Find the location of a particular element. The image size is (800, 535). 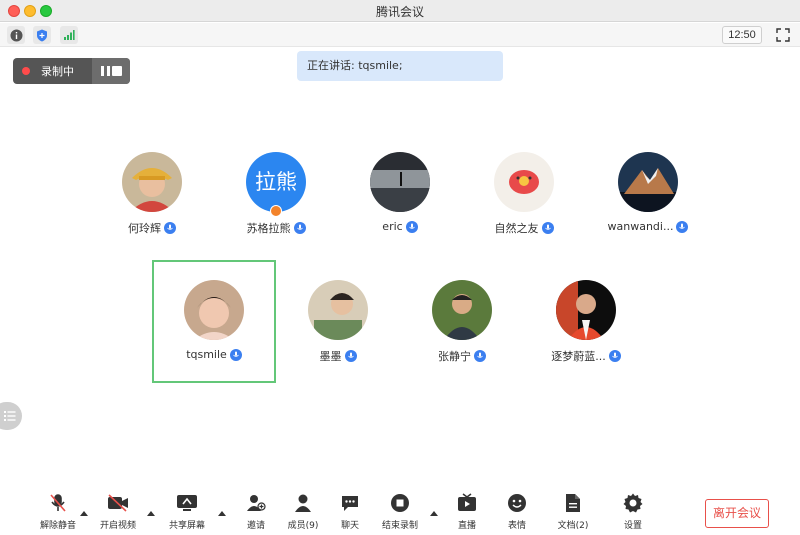

status-strip: 12:50 is located at coordinates (400, 35).